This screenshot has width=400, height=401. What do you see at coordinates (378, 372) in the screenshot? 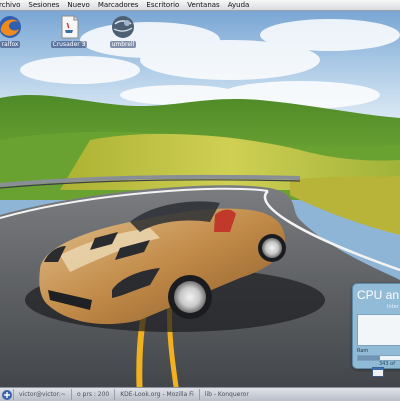
I see `window-icon` at bounding box center [378, 372].